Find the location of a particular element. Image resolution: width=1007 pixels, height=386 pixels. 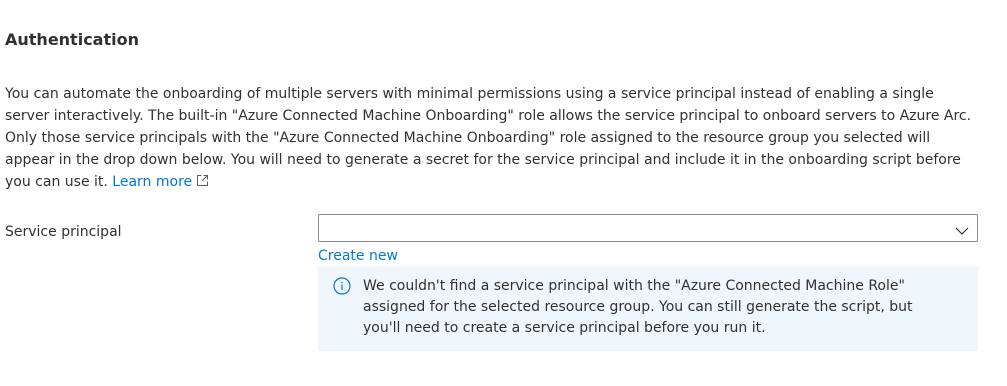

section-title: Authentication is located at coordinates (72, 39).